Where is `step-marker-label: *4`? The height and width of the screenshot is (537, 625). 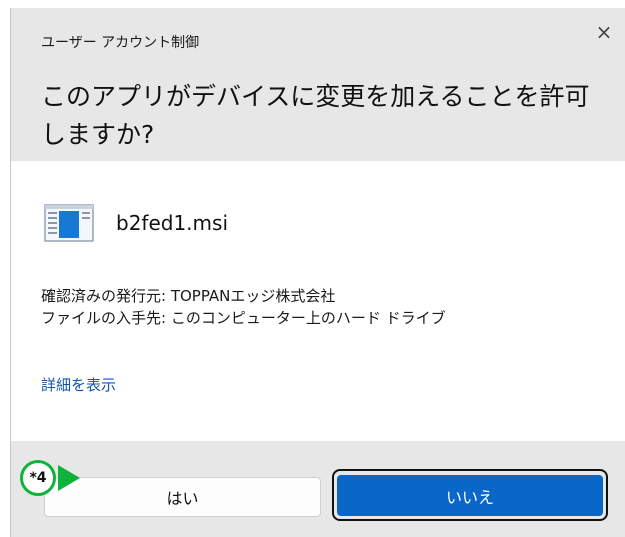
step-marker-label: *4 is located at coordinates (38, 478).